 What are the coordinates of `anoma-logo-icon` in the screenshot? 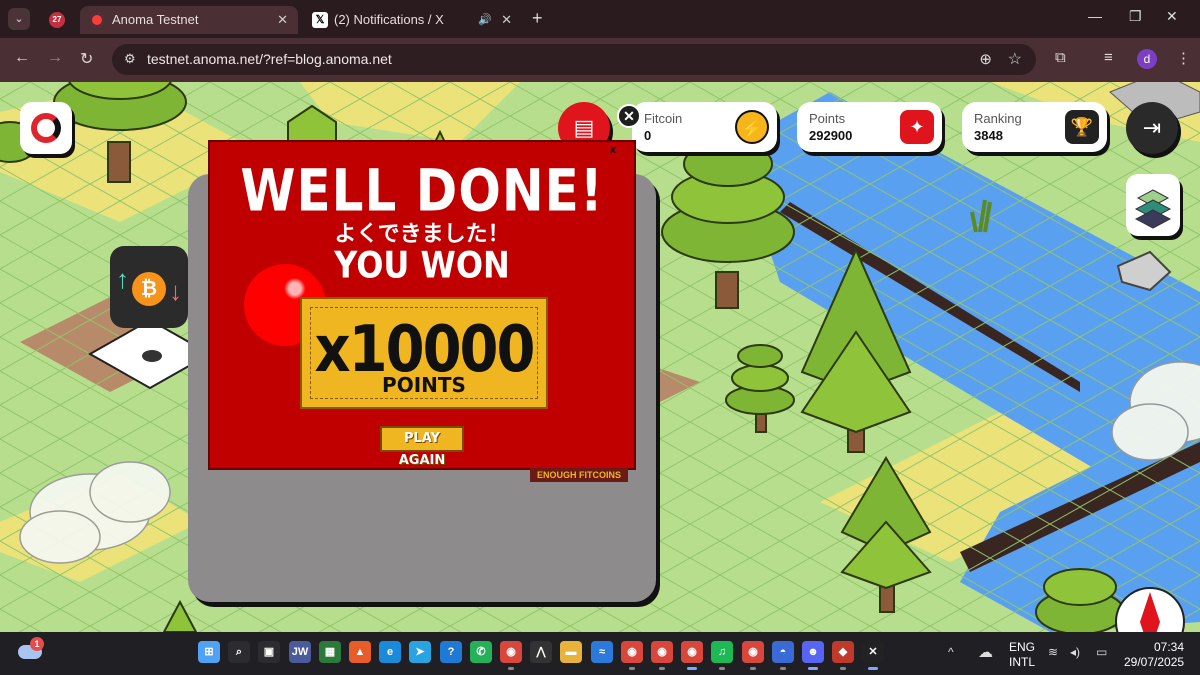 It's located at (46, 128).